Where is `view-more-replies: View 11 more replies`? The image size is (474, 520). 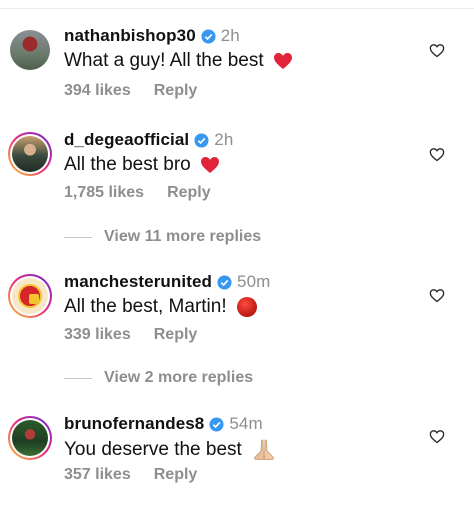
view-more-replies: View 11 more replies is located at coordinates (162, 237).